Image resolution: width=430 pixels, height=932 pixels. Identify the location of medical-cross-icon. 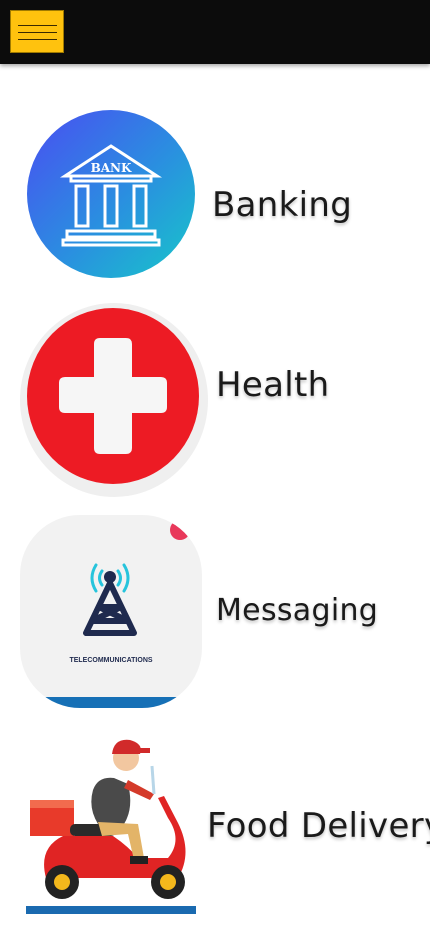
(114, 400).